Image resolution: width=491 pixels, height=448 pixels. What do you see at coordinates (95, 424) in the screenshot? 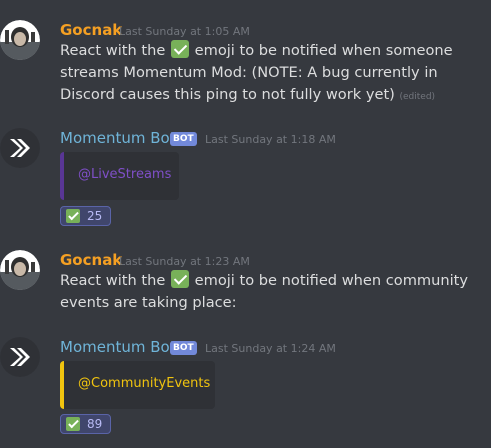
I see `reaction-count: 89` at bounding box center [95, 424].